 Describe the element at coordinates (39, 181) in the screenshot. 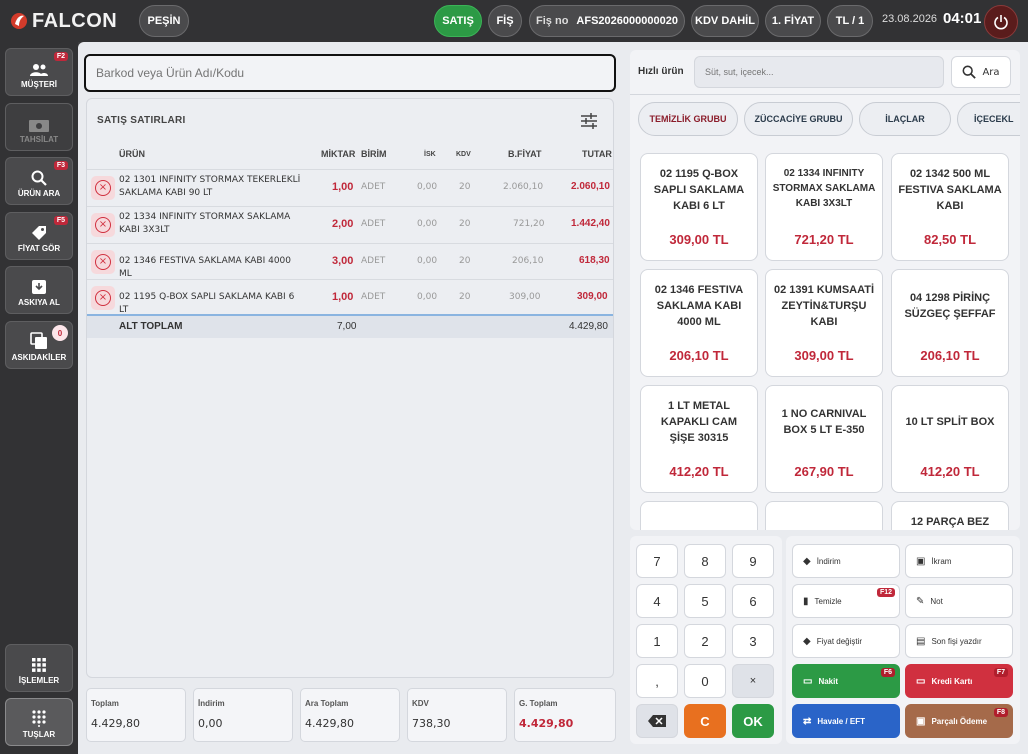

I see `sidebar-item-product-search: F3 ÜRÜN ARA` at that location.